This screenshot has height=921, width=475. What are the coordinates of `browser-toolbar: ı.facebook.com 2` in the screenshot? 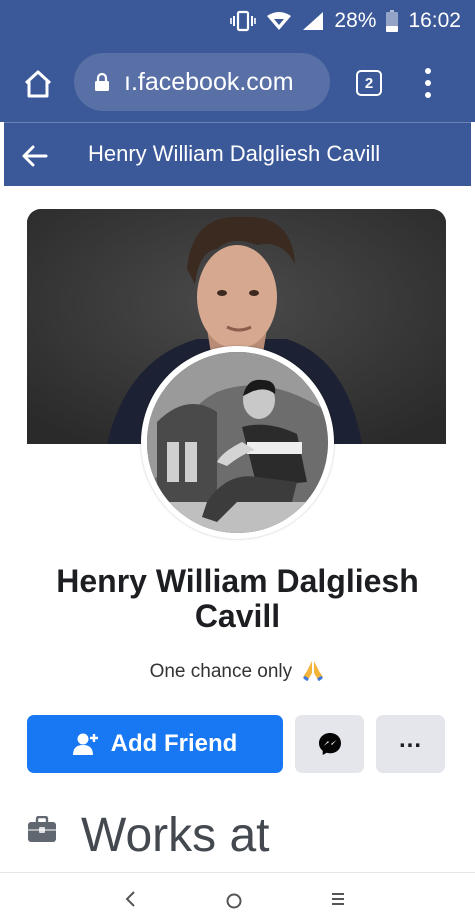 It's located at (237, 84).